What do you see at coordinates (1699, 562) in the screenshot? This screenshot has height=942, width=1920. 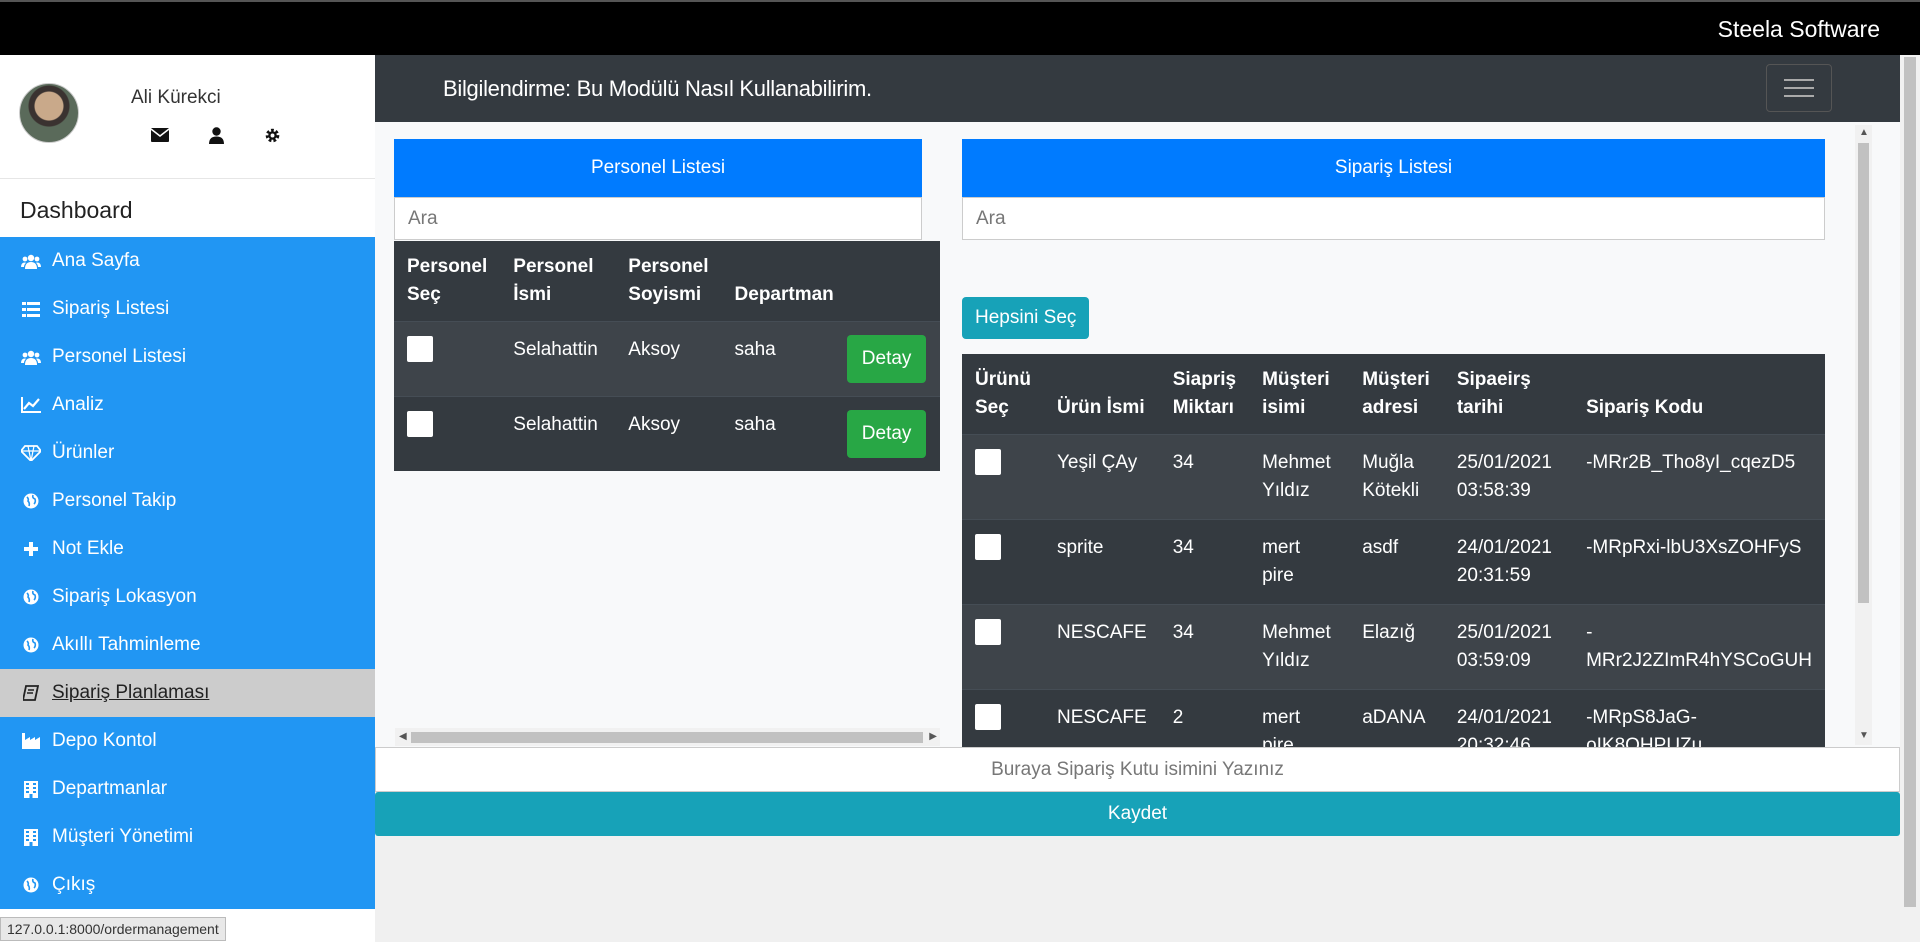 I see `order-code-cell: -MRpRxi-lbU3XsZOHFyS` at bounding box center [1699, 562].